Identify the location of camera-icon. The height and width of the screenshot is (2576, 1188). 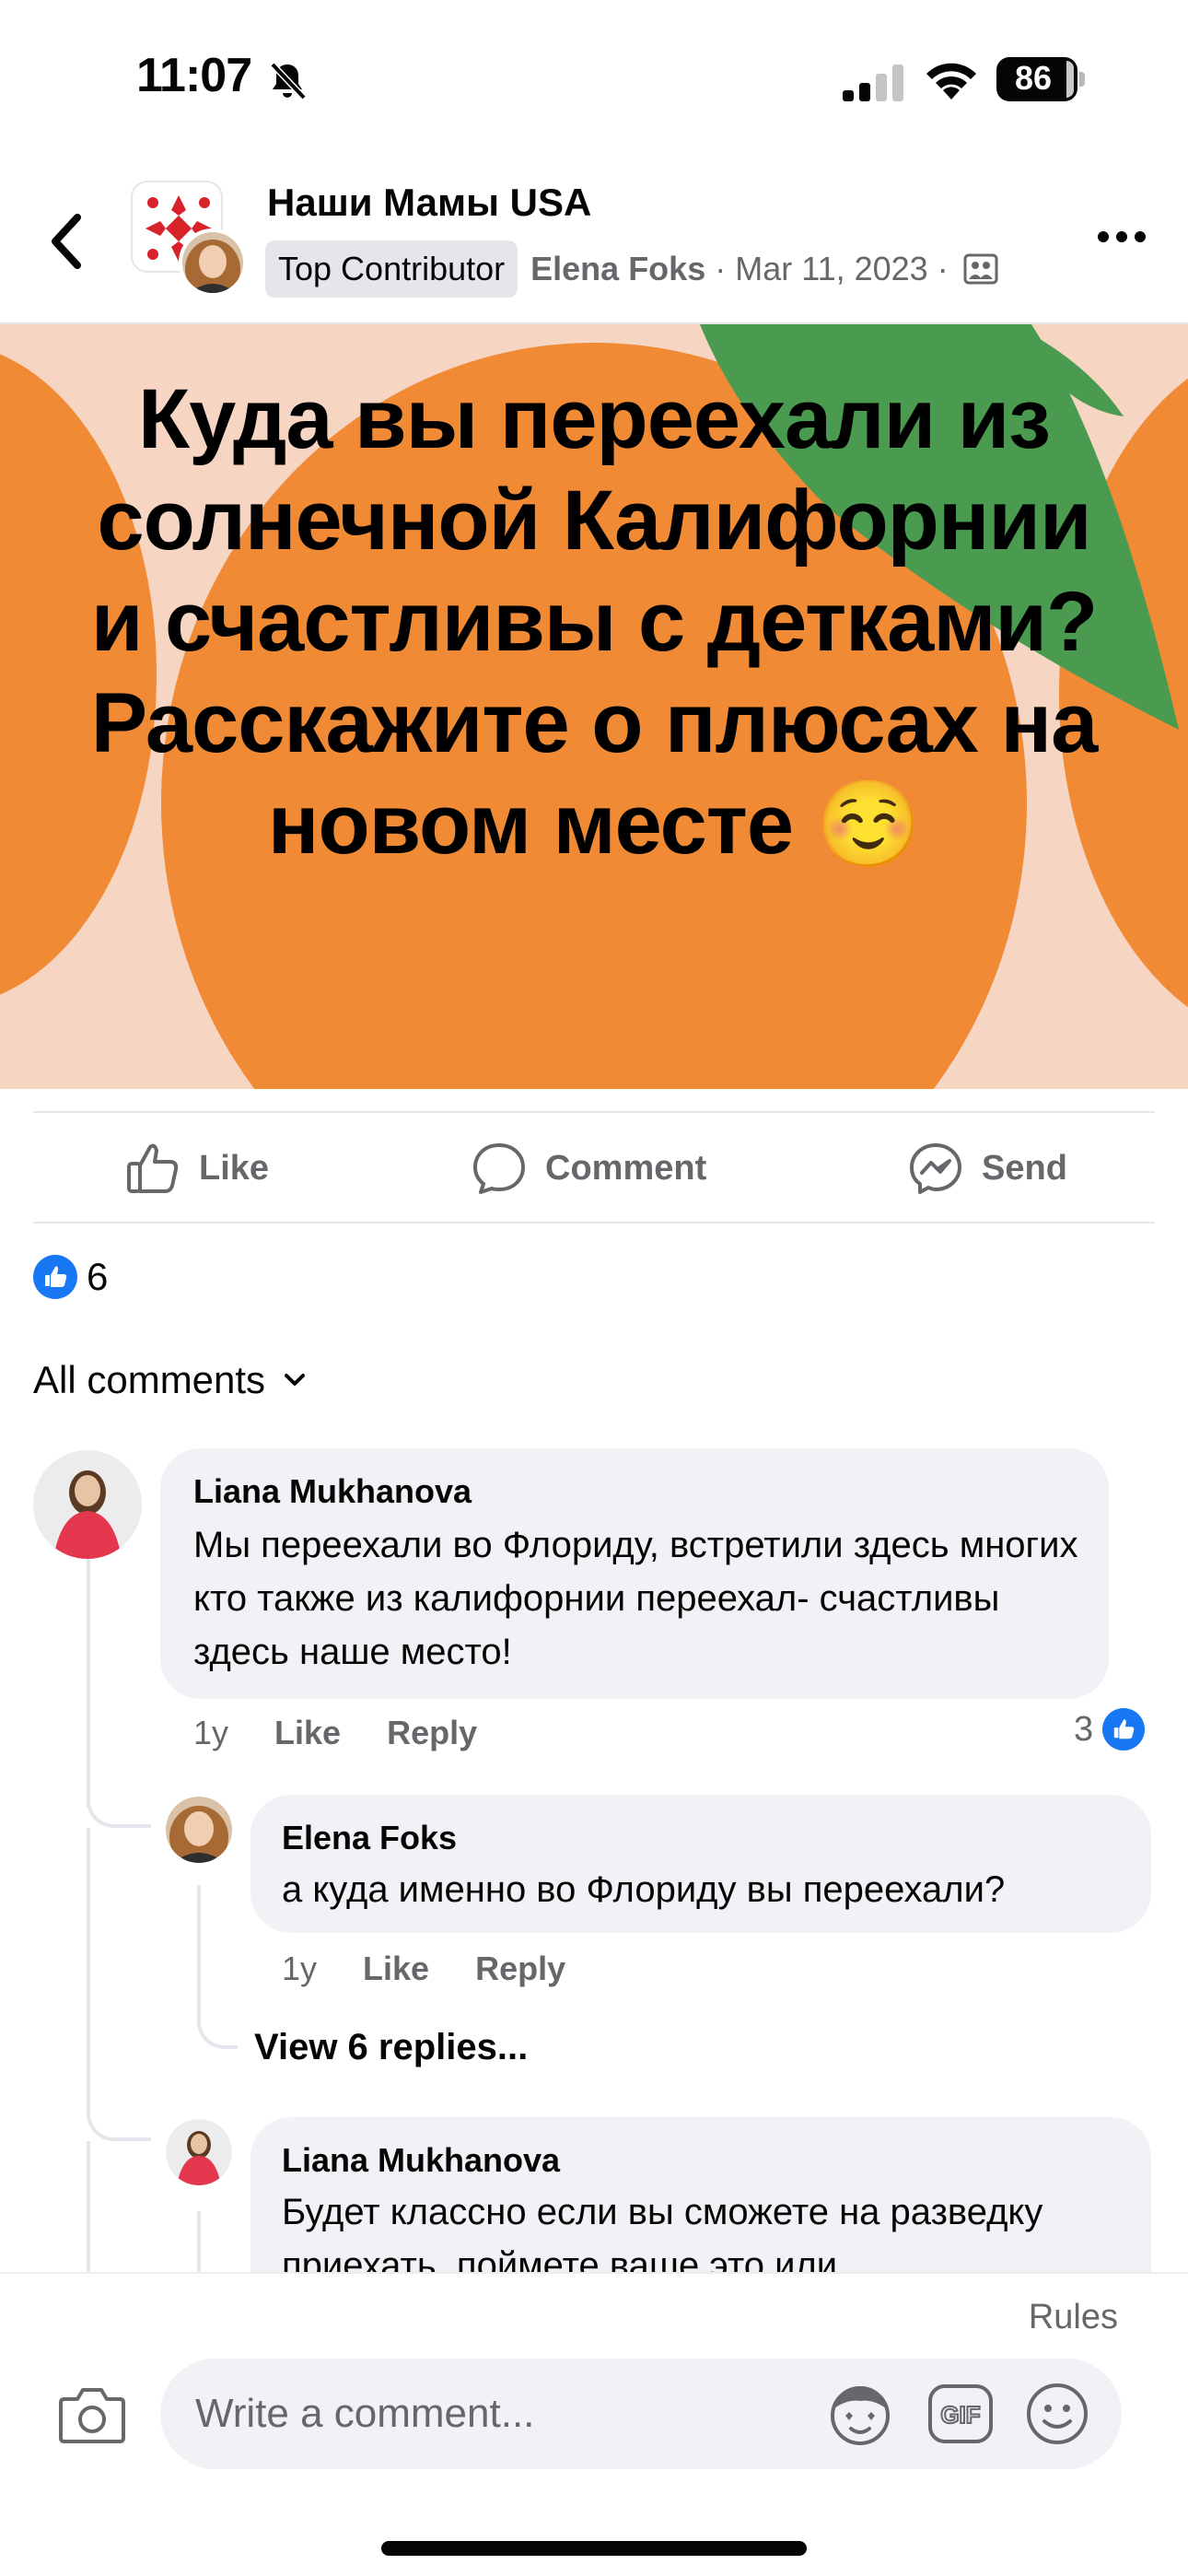
(92, 2415).